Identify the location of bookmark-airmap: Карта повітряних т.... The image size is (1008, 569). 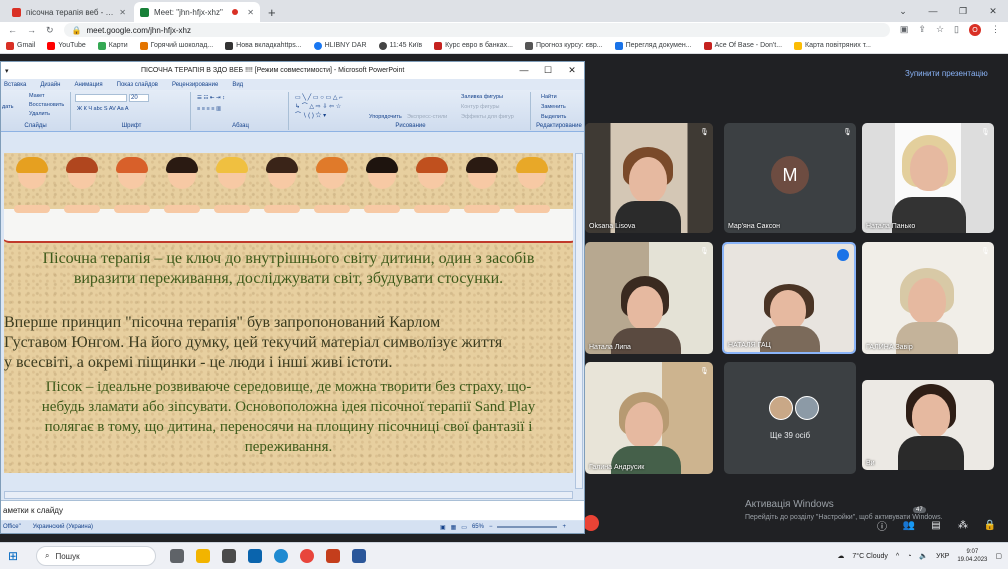
(832, 45).